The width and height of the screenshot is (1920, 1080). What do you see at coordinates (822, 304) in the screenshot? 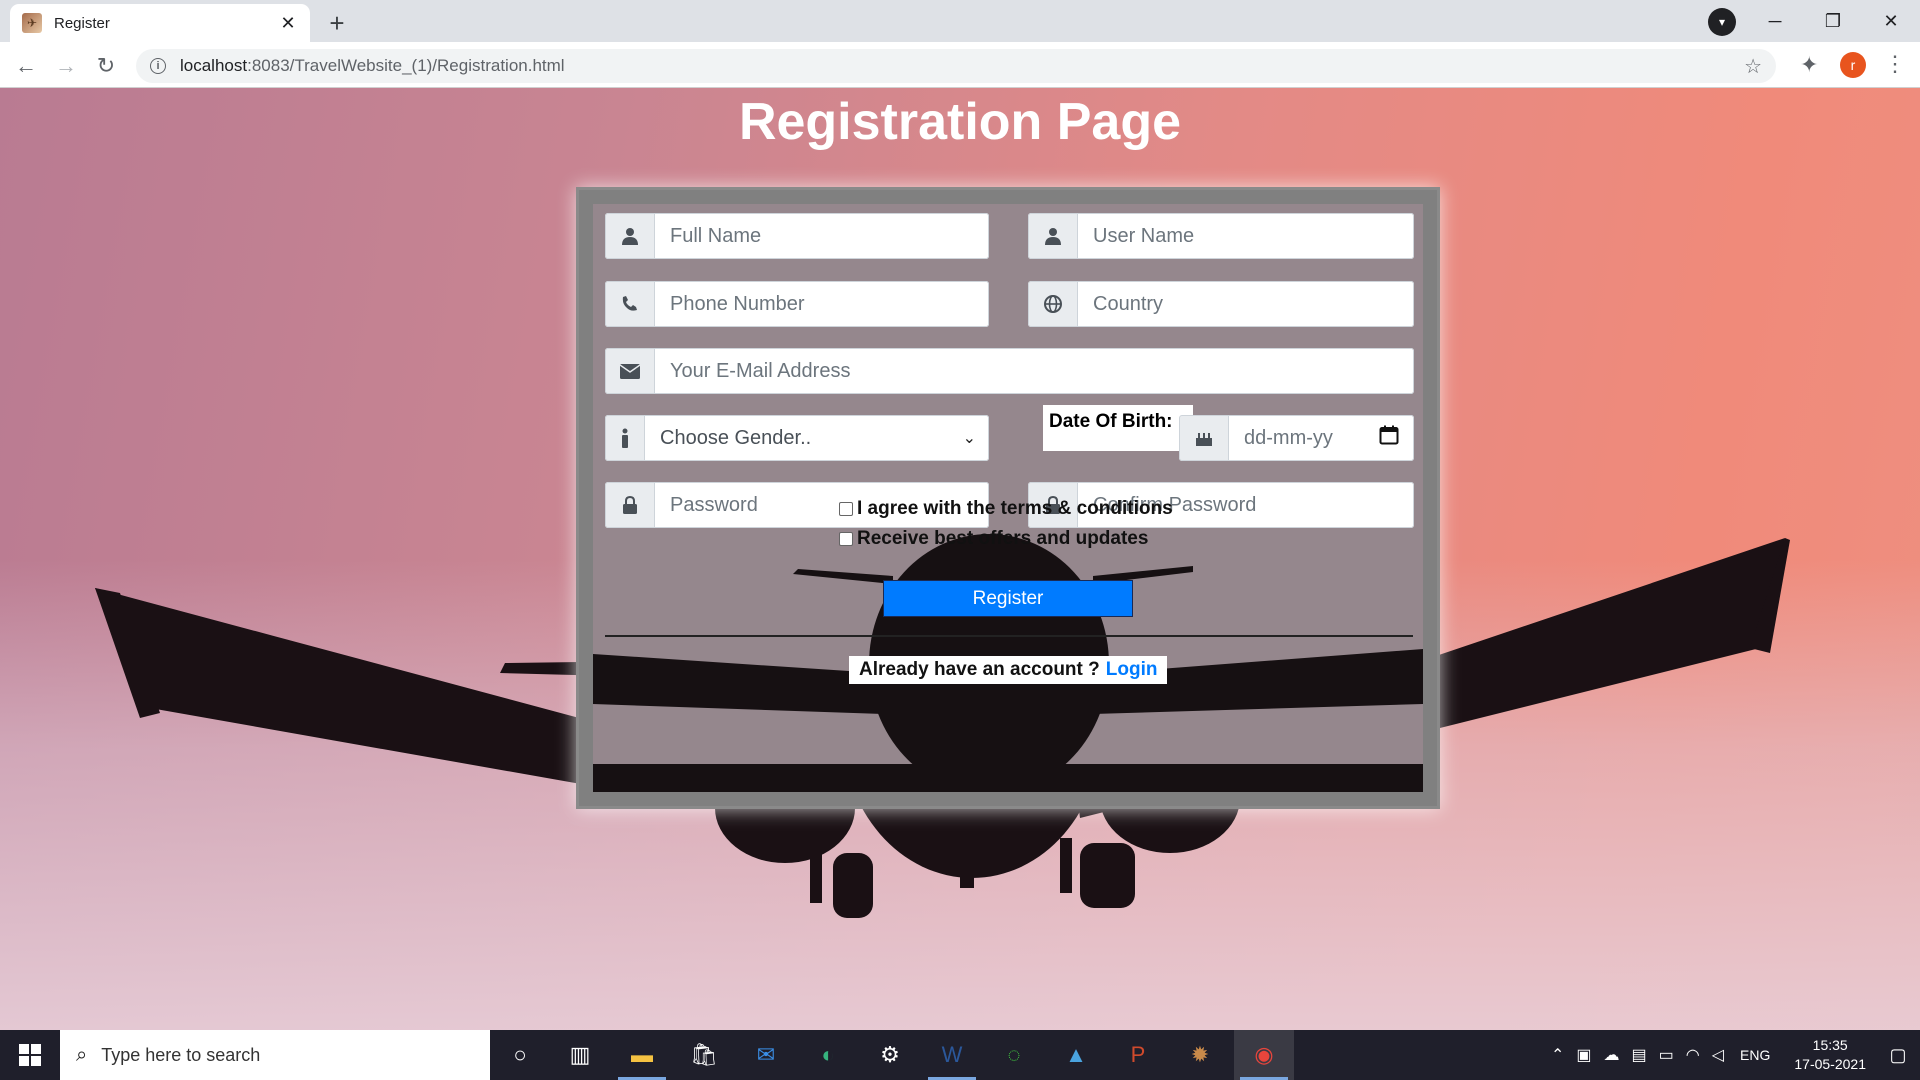
I see `phone-number-input: Phone Number` at bounding box center [822, 304].